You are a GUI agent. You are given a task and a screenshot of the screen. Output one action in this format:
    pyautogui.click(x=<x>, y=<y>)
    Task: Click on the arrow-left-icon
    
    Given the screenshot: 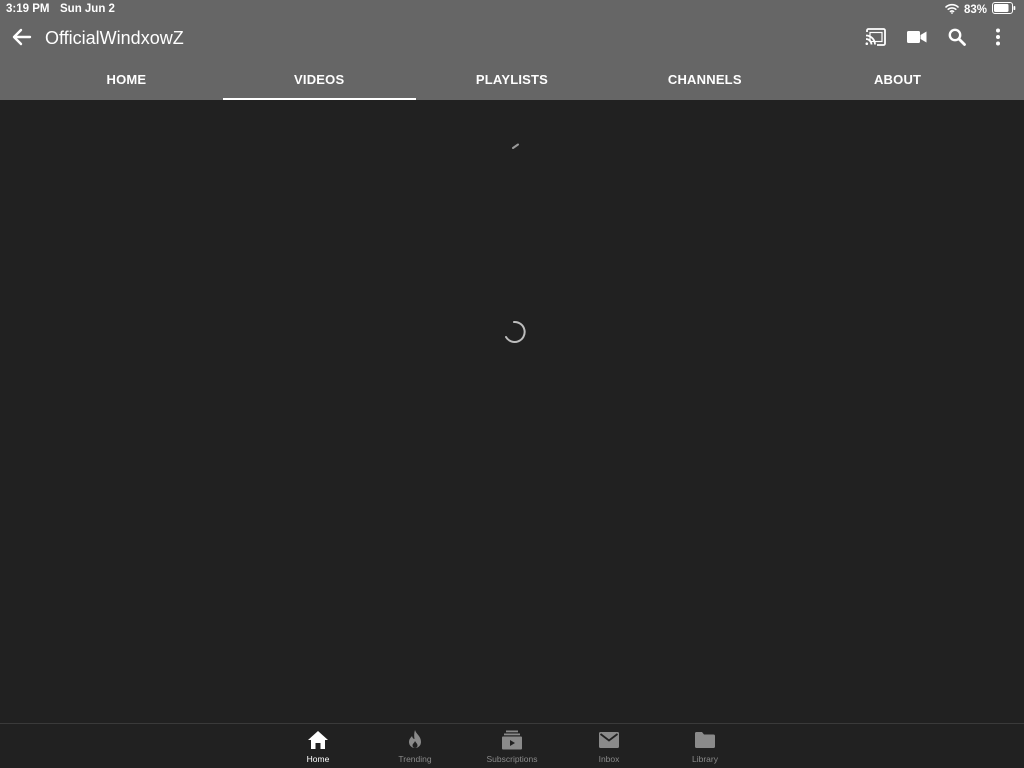 What is the action you would take?
    pyautogui.click(x=22, y=39)
    